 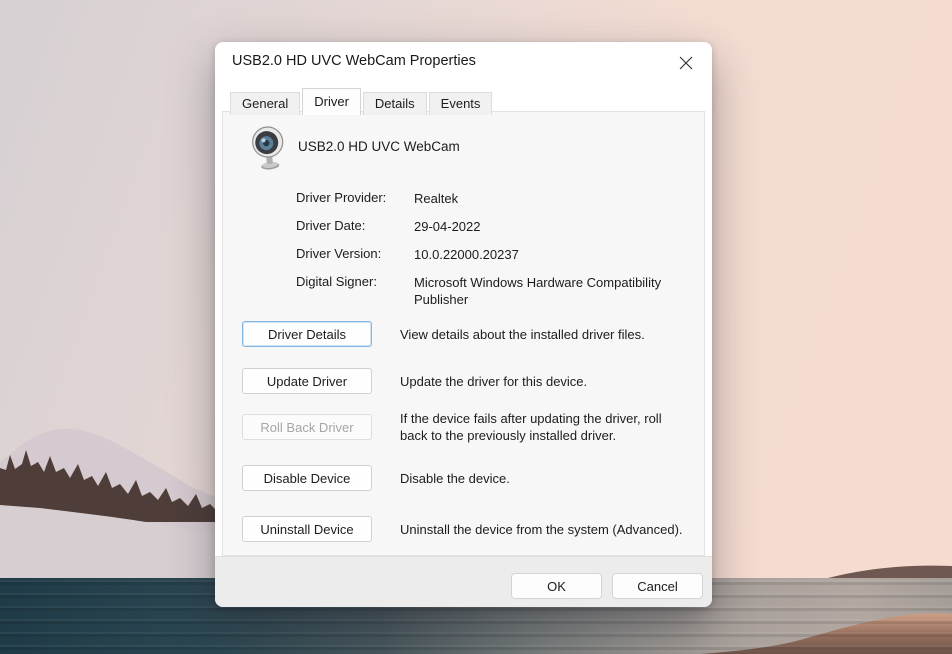 I want to click on disable-device-description: Disable the device., so click(x=455, y=478).